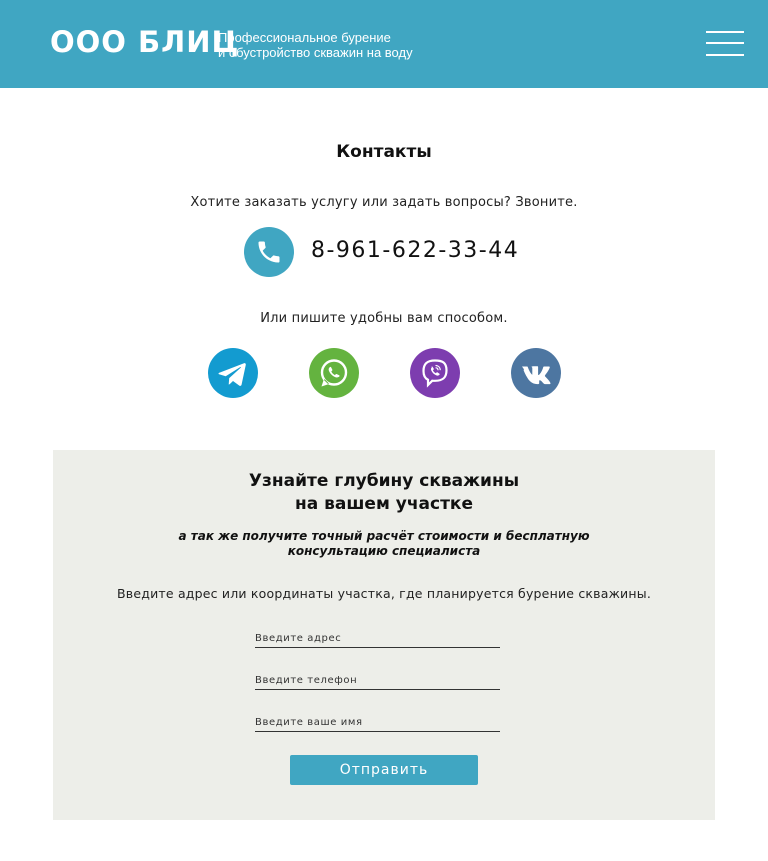 The image size is (768, 861). I want to click on vk-icon, so click(536, 373).